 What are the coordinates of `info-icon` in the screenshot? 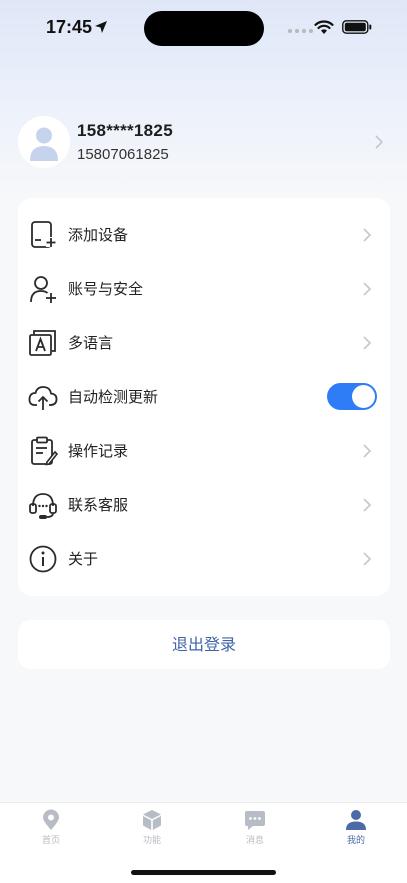 It's located at (43, 559).